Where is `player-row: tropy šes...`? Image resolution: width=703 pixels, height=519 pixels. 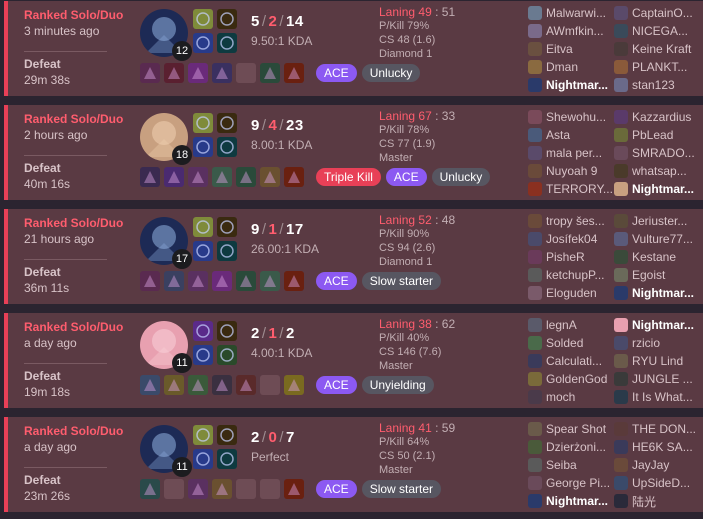
player-row: tropy šes... is located at coordinates (566, 221).